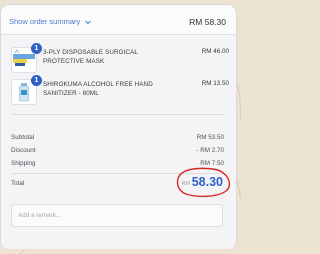 Image resolution: width=320 pixels, height=254 pixels. What do you see at coordinates (26, 58) in the screenshot?
I see `product-thumbnail-mask: 1` at bounding box center [26, 58].